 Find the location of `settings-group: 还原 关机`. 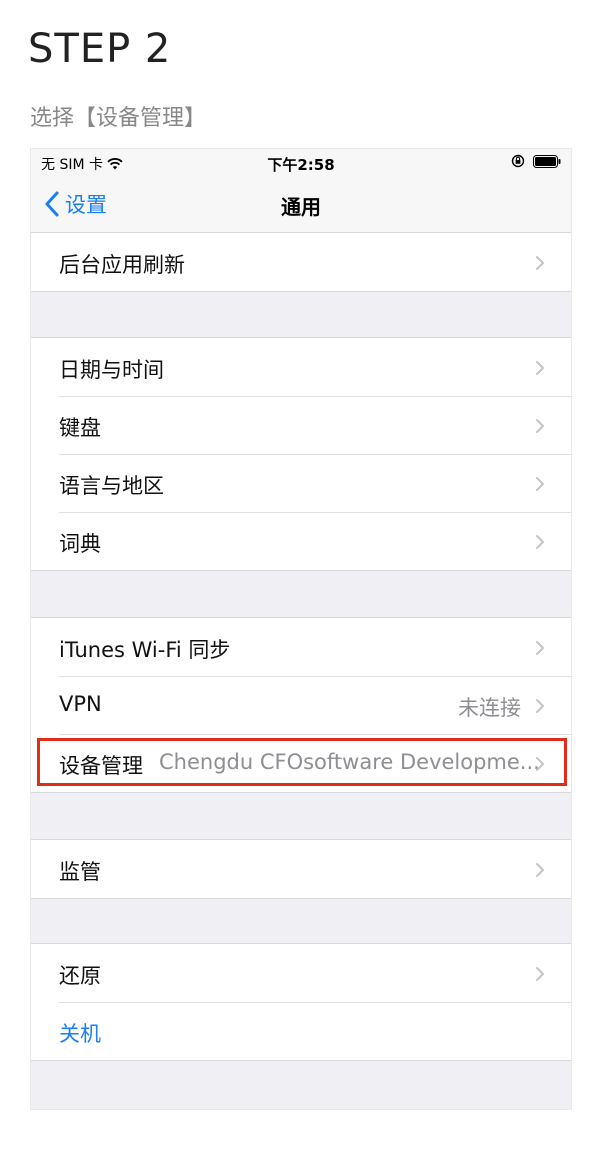

settings-group: 还原 关机 is located at coordinates (301, 1002).